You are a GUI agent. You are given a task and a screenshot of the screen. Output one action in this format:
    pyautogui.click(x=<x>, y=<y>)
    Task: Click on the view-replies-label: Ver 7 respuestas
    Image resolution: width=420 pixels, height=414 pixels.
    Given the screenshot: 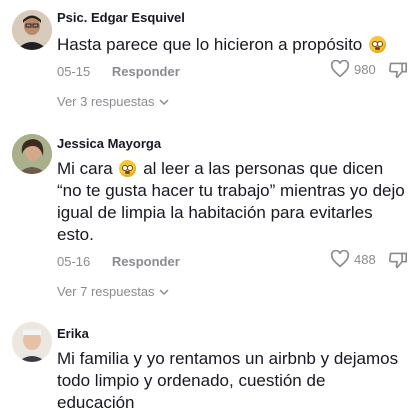 What is the action you would take?
    pyautogui.click(x=106, y=291)
    